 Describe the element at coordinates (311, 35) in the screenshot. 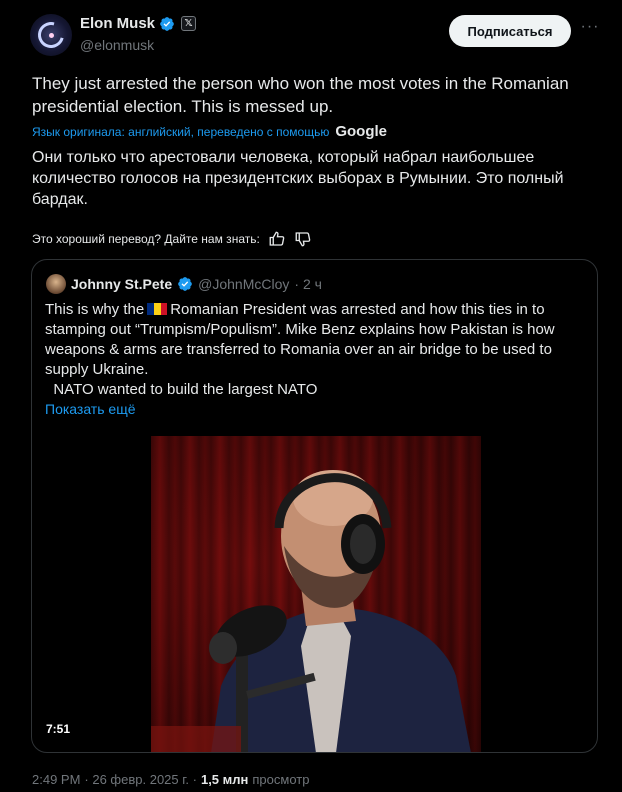

I see `tweet-header: Elon Musk 𝕏 @elonmusk Подписаться ···` at that location.